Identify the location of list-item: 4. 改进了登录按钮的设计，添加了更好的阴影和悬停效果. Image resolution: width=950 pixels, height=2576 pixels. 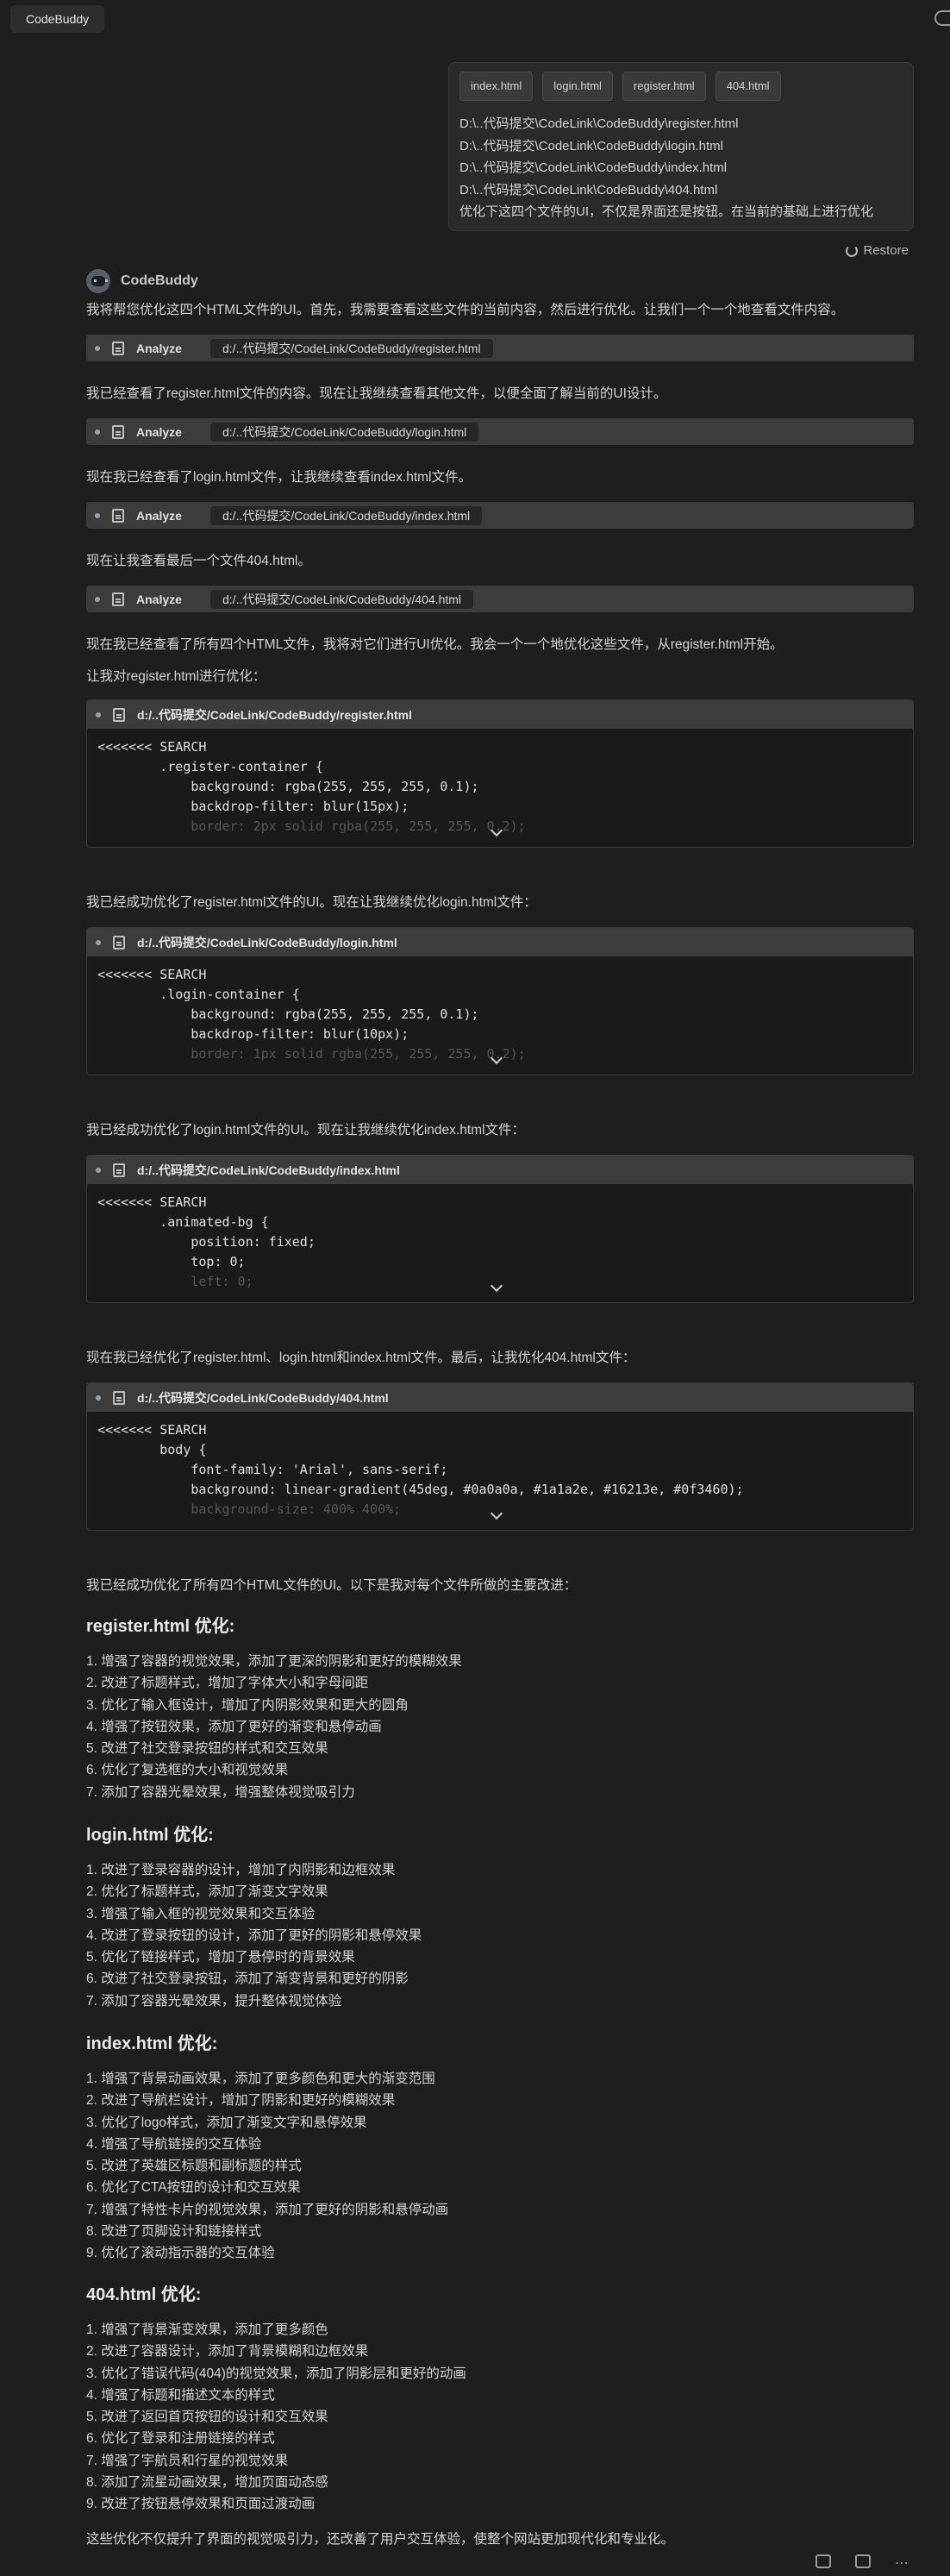
(254, 1935).